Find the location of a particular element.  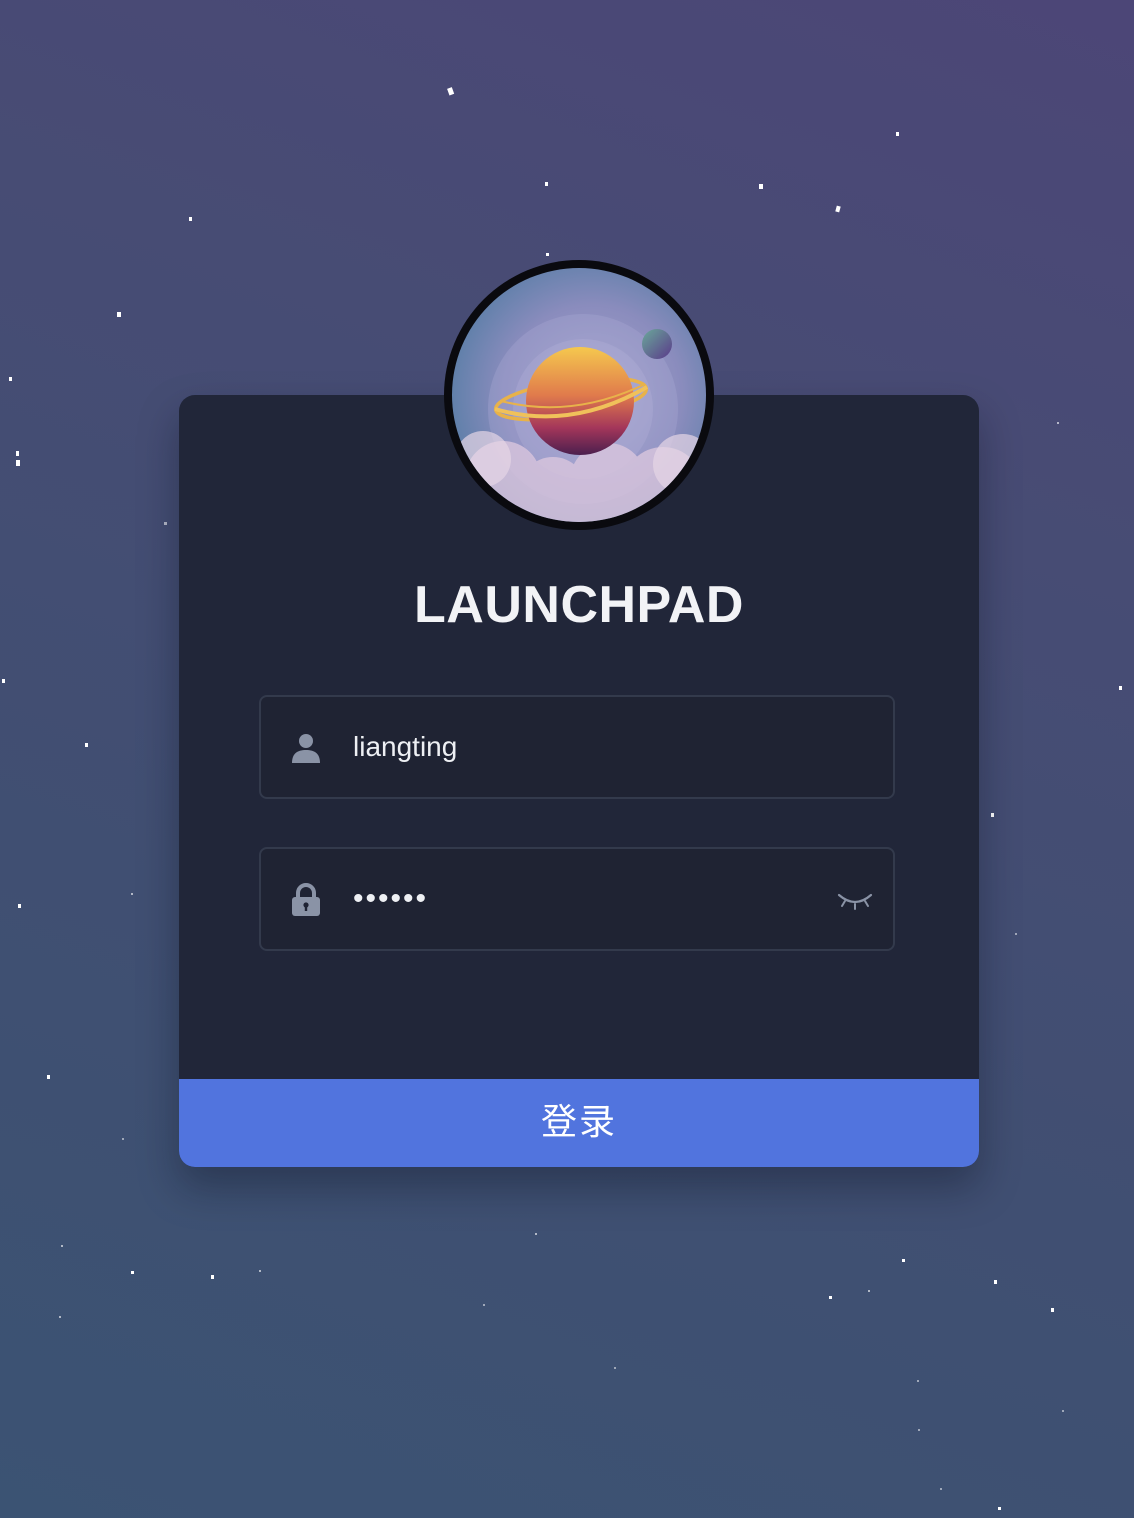

username-value: liangting is located at coordinates (405, 746).